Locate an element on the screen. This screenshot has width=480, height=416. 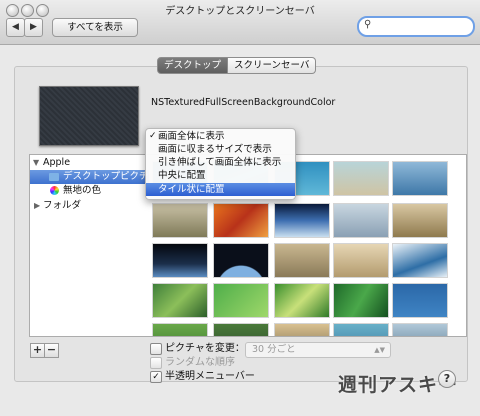
random-order-label: ランダムな順序 is located at coordinates (200, 362).